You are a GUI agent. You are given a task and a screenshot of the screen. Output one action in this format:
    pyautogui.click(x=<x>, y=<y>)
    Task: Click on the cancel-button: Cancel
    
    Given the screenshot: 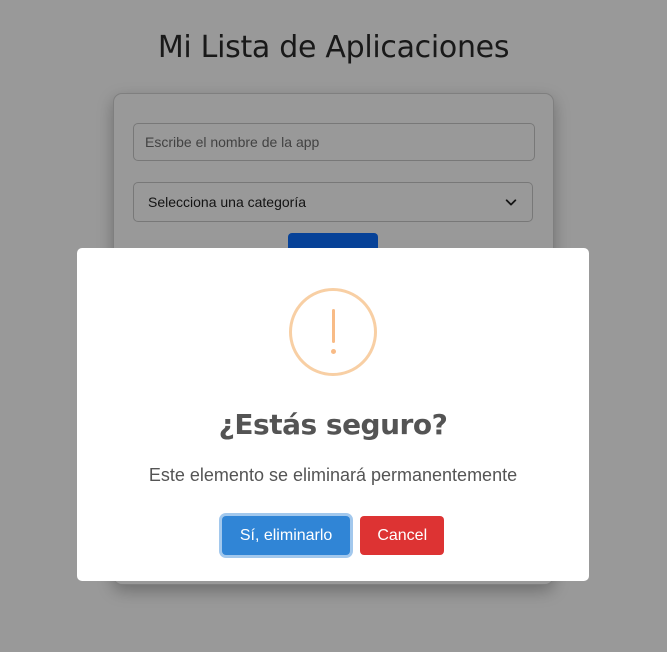 What is the action you would take?
    pyautogui.click(x=402, y=535)
    